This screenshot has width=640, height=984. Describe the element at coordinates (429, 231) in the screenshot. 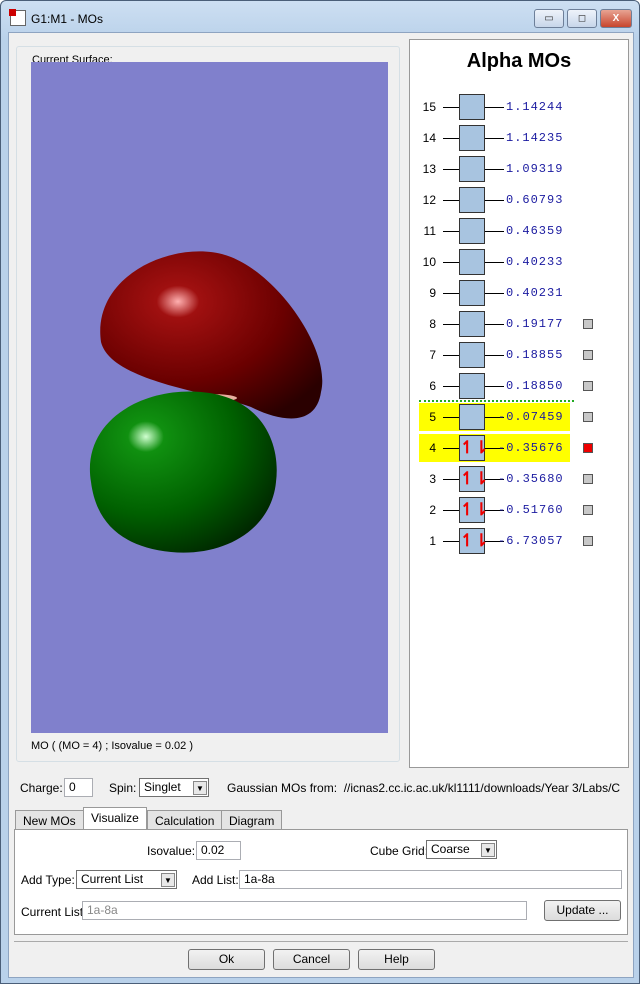

I see `mo-number: 11` at that location.